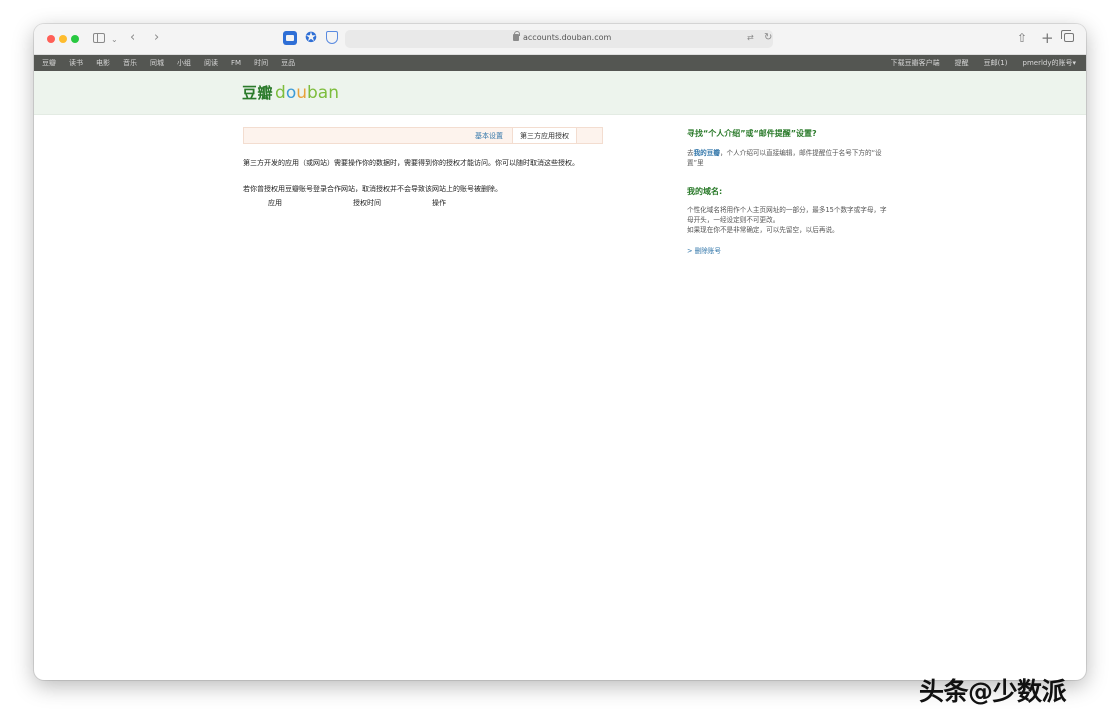 The image size is (1120, 725). What do you see at coordinates (962, 63) in the screenshot?
I see `global-nav-right-item: 提醒` at bounding box center [962, 63].